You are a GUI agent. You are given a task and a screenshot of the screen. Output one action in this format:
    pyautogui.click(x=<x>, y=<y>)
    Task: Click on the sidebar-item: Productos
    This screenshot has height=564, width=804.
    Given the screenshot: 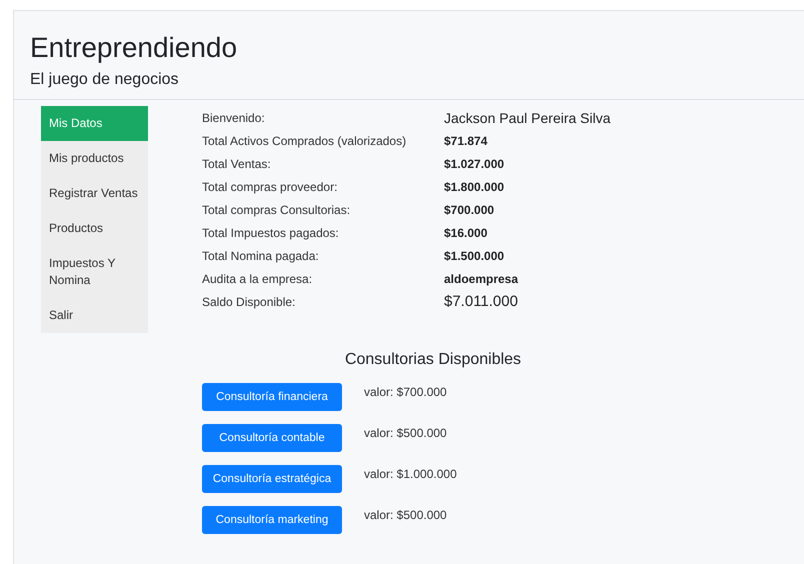 What is the action you would take?
    pyautogui.click(x=94, y=228)
    